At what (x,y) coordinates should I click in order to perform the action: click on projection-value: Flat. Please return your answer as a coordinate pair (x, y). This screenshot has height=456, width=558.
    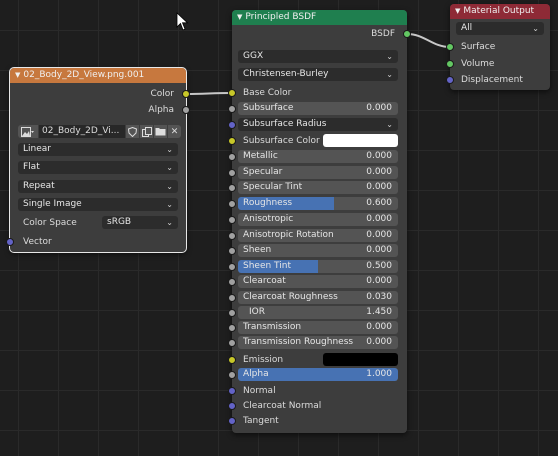
    Looking at the image, I should click on (31, 167).